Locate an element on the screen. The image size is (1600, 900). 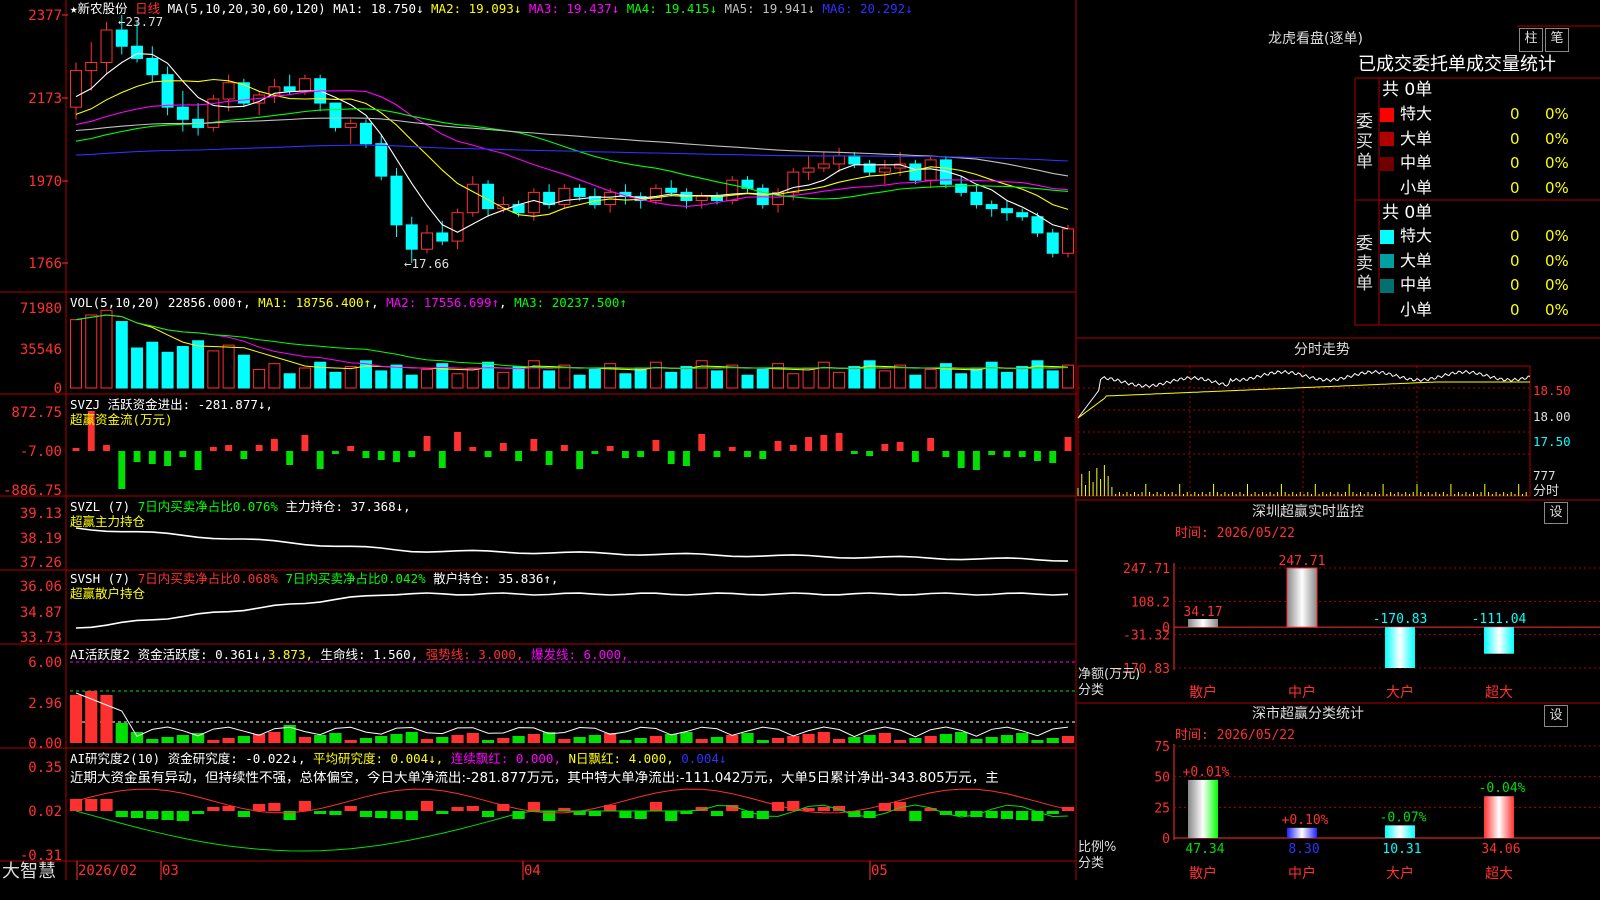
ma-value-1: MA1: 18.750↓ is located at coordinates (378, 8).